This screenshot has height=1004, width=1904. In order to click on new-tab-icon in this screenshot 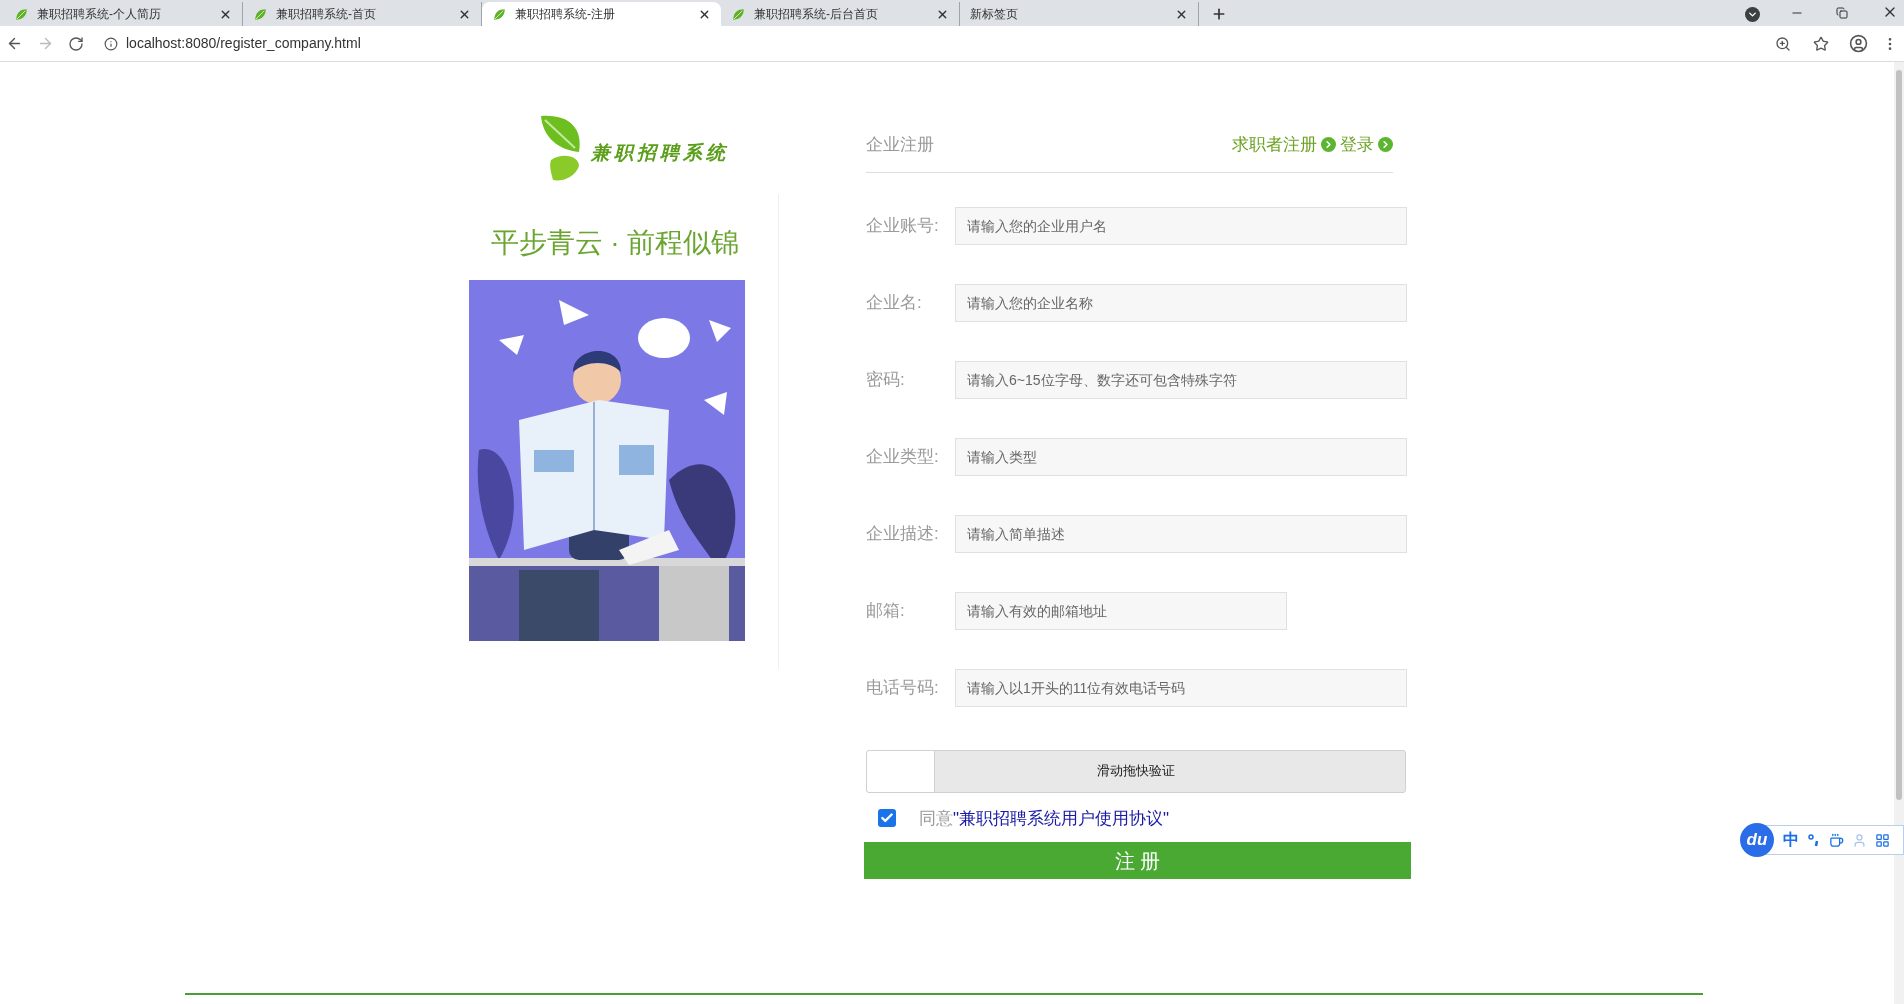, I will do `click(1219, 14)`.